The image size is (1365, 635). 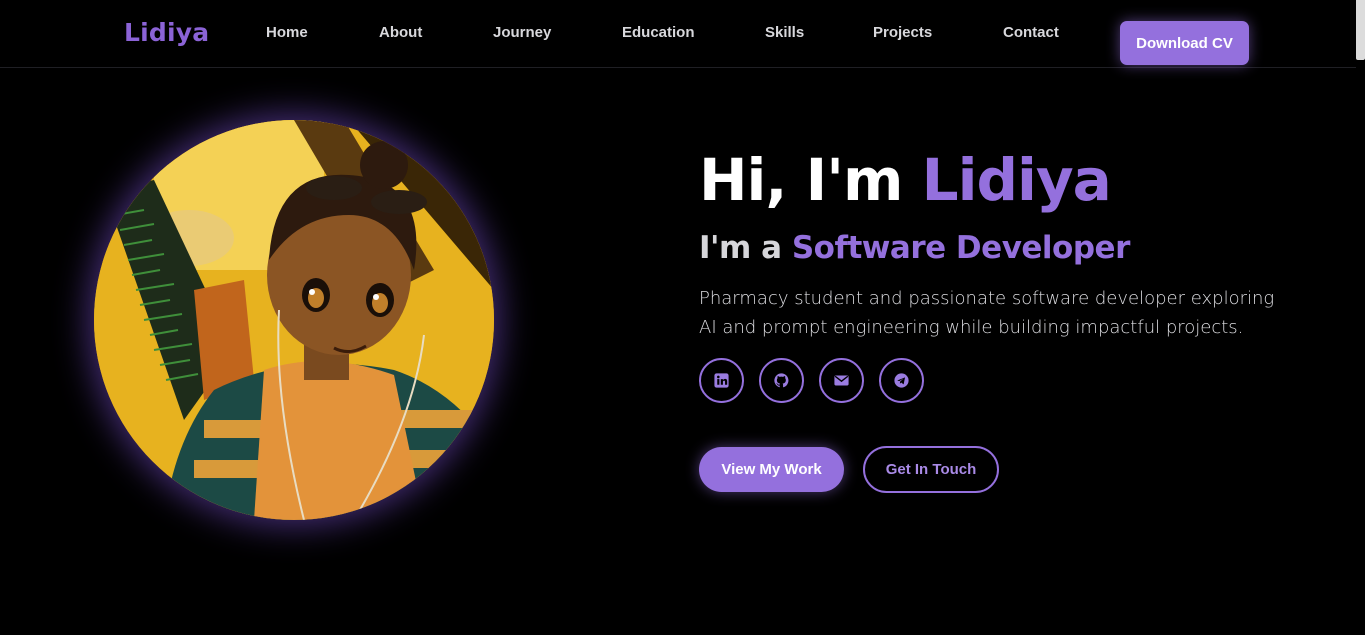 I want to click on email-icon, so click(x=841, y=380).